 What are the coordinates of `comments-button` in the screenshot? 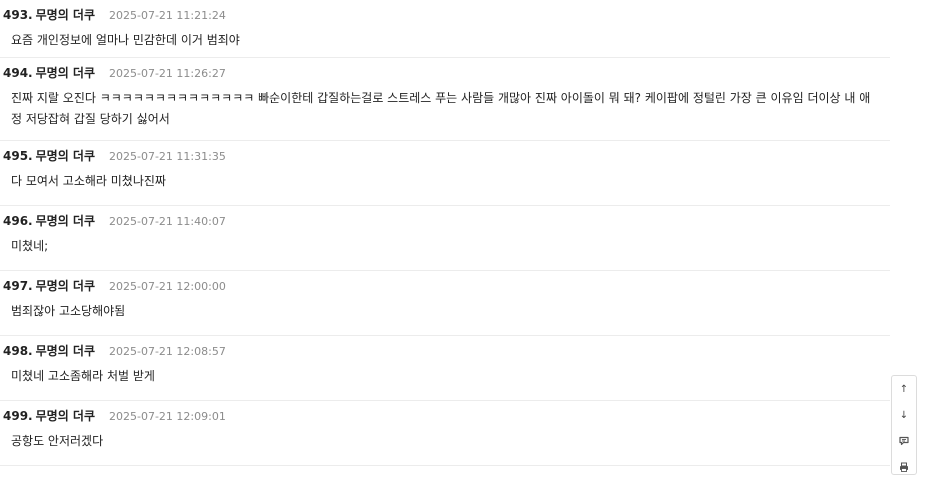 It's located at (904, 441).